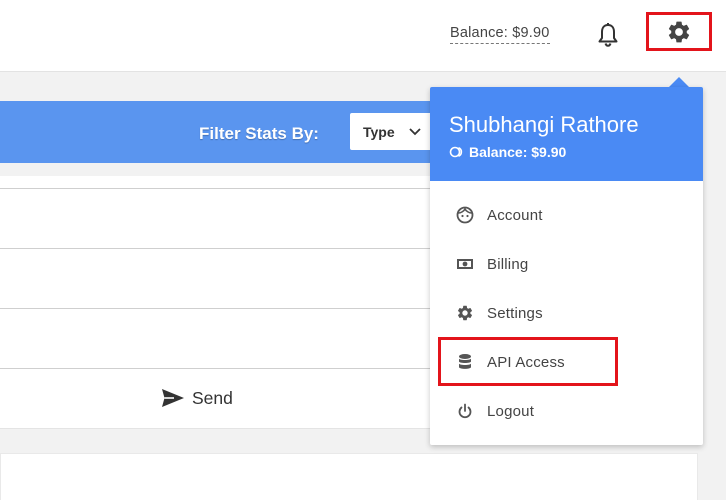 The height and width of the screenshot is (500, 726). I want to click on settings-button, so click(679, 31).